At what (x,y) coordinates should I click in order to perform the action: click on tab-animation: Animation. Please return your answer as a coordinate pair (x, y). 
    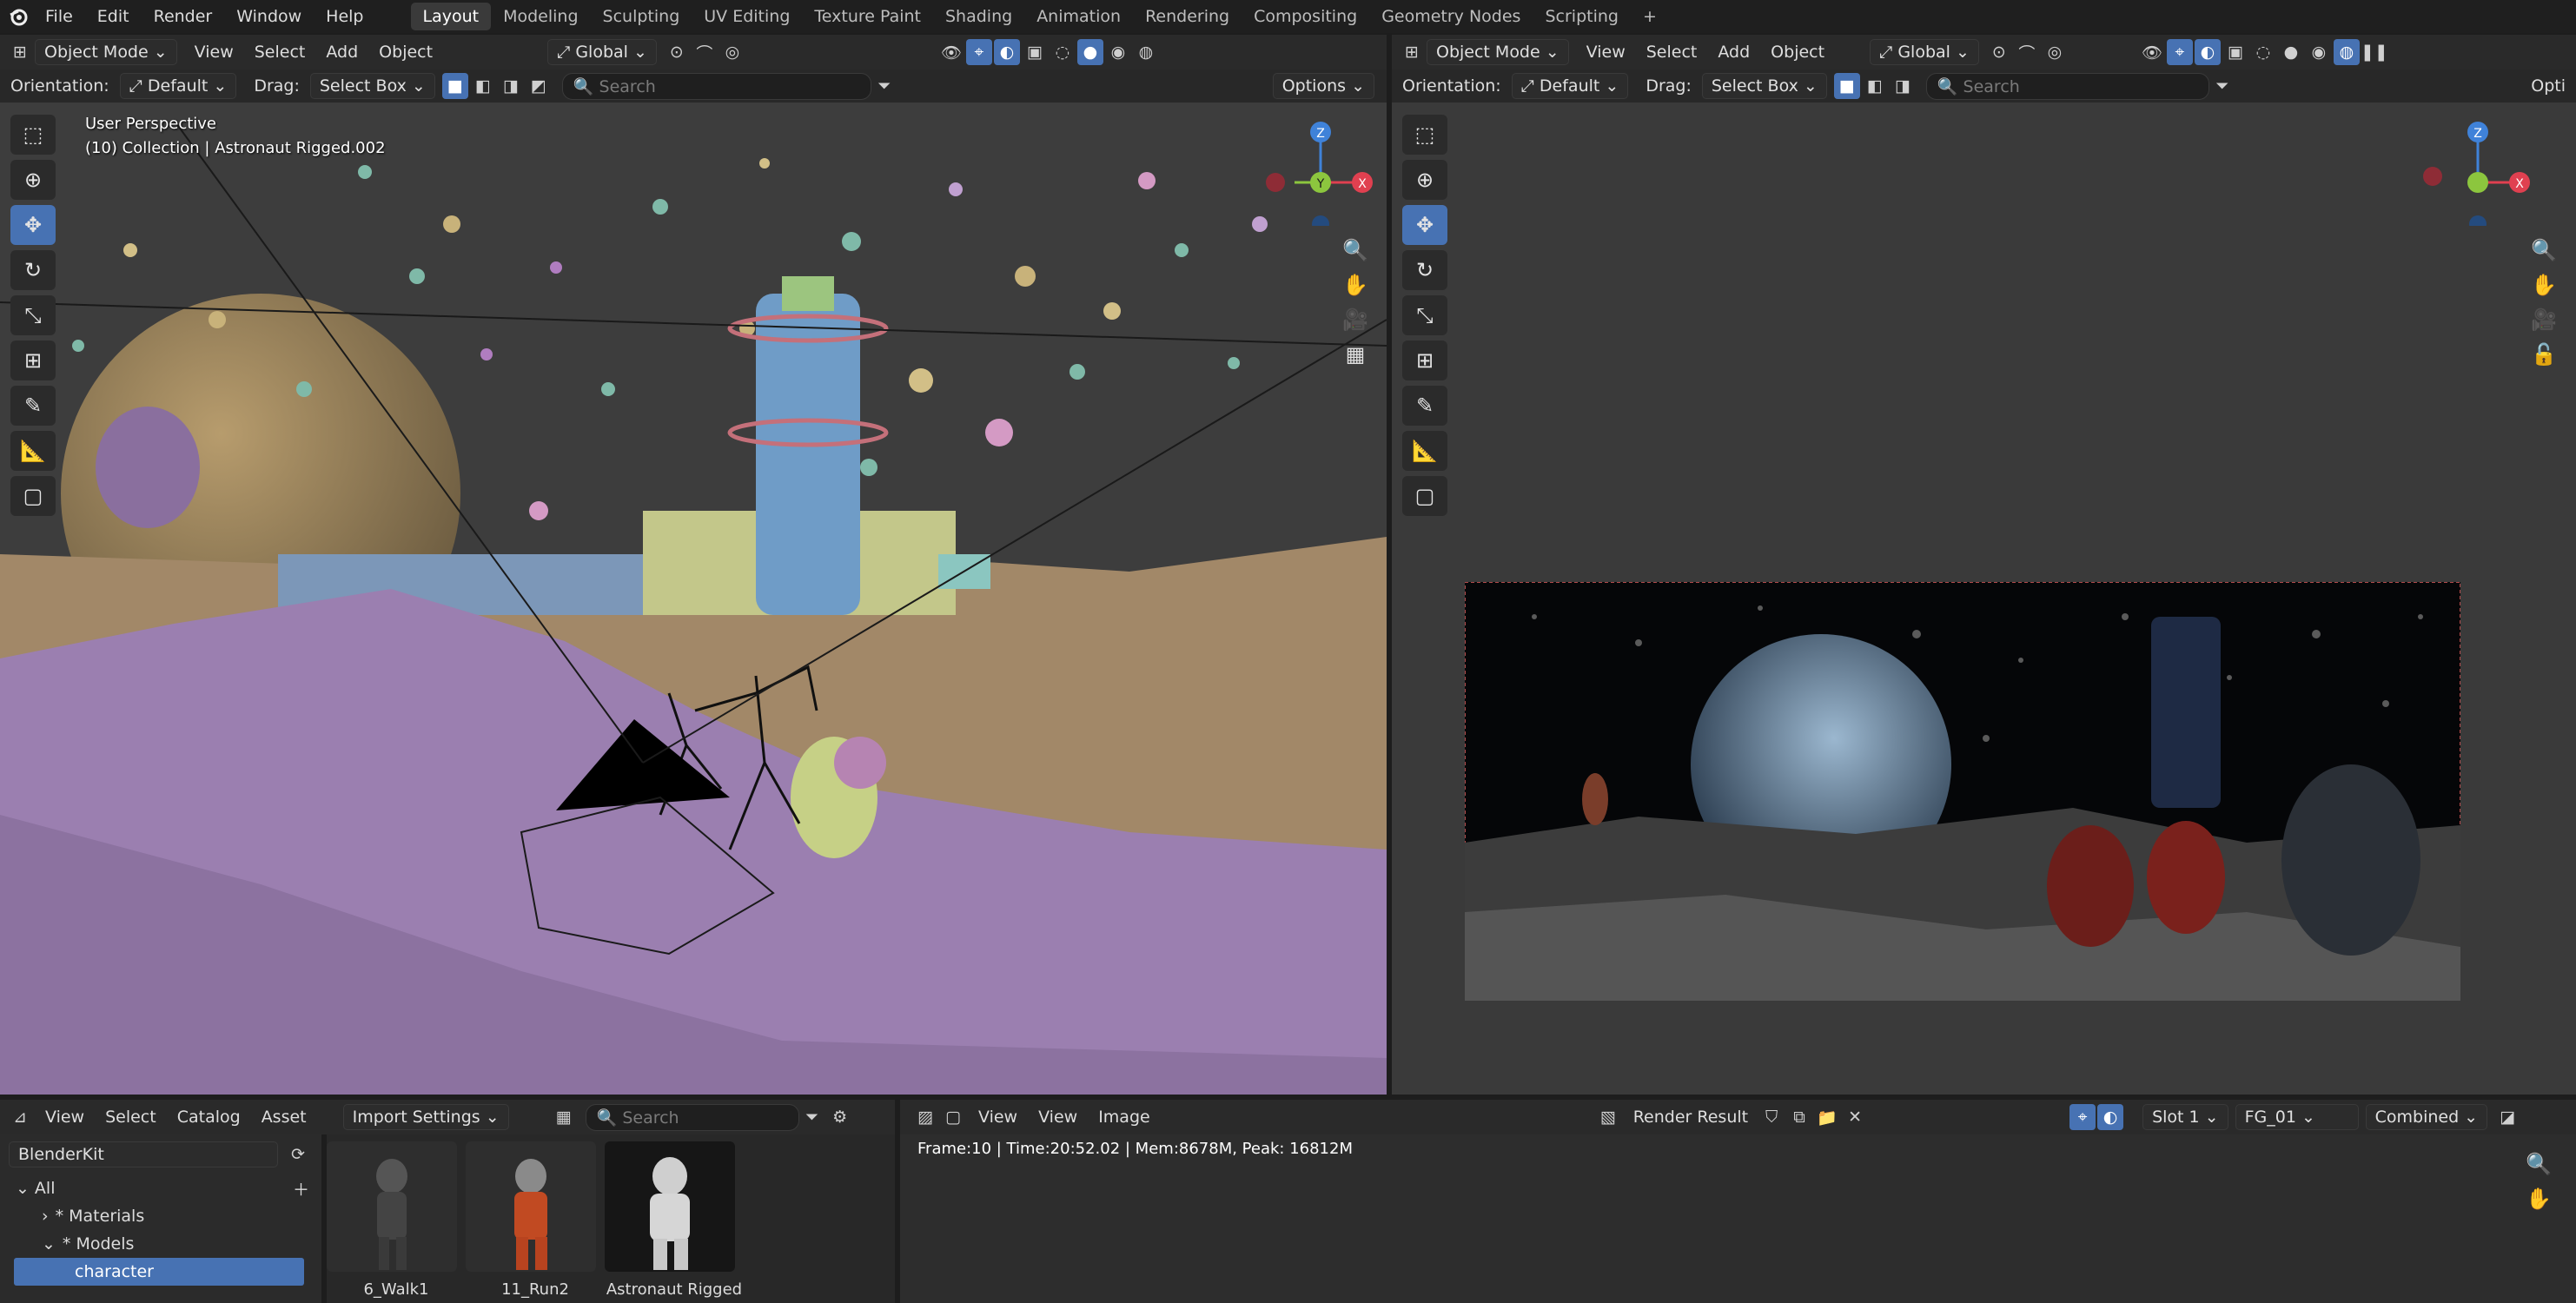
    Looking at the image, I should click on (1078, 17).